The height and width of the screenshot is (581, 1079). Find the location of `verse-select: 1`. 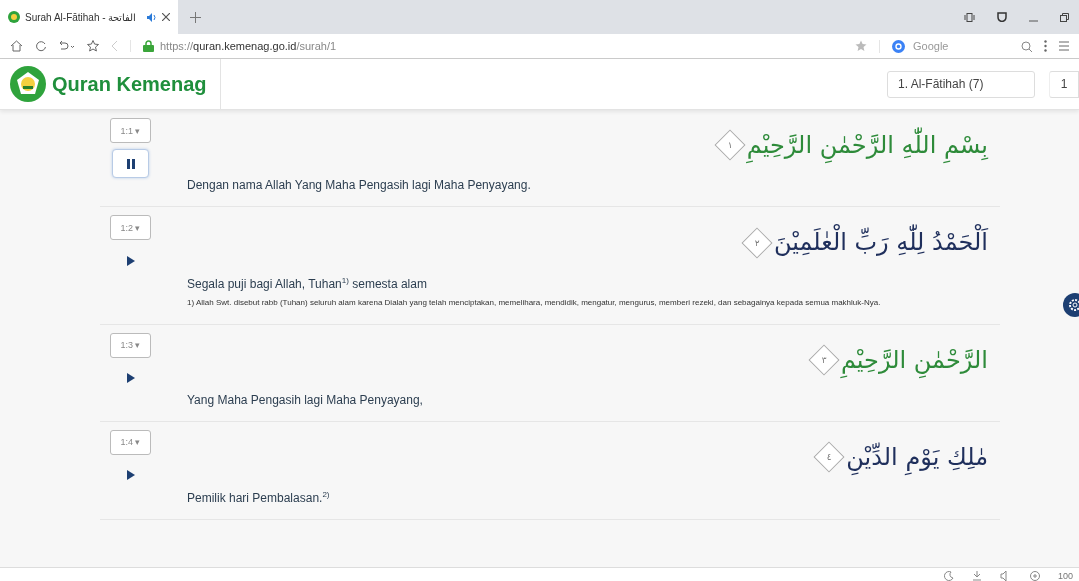

verse-select: 1 is located at coordinates (1064, 84).